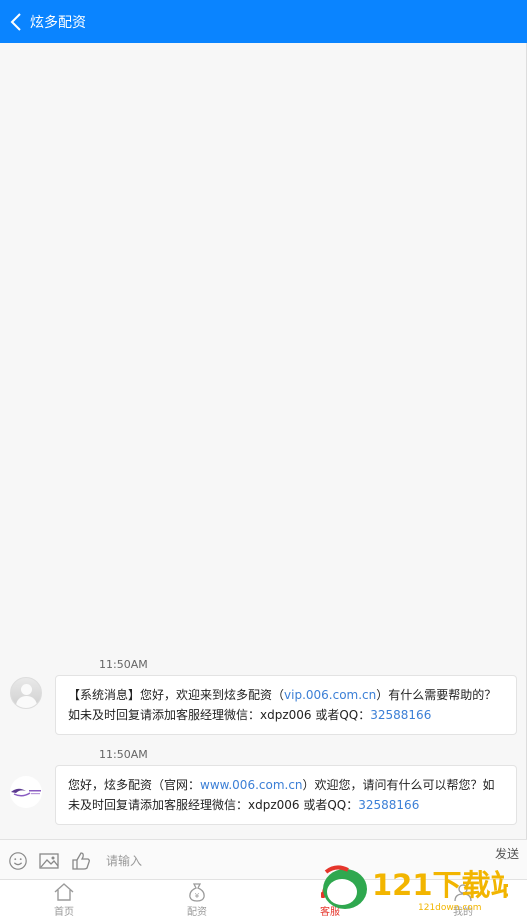 This screenshot has height=919, width=527. I want to click on tab-label: 首页, so click(64, 912).